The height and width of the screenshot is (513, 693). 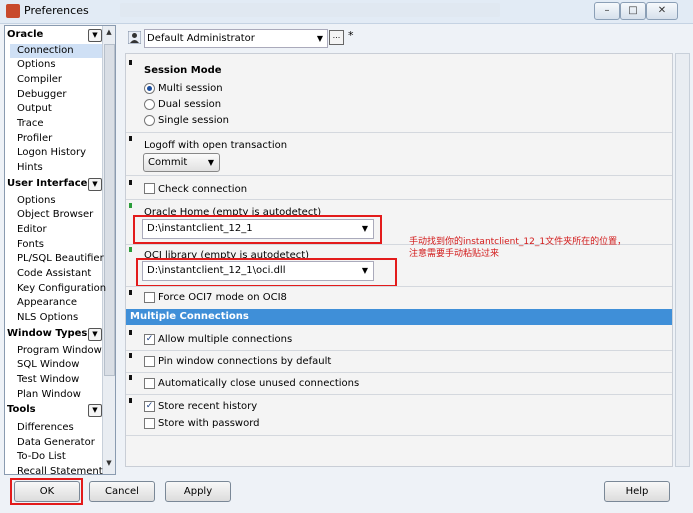 What do you see at coordinates (61, 289) in the screenshot?
I see `sidebar-item-key-configuration: Key Configuration` at bounding box center [61, 289].